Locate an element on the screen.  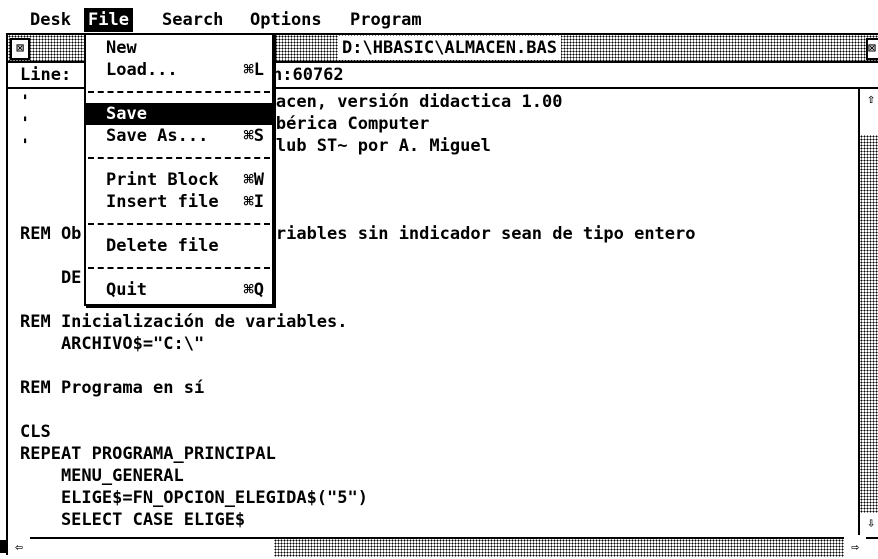
menu-item-shortcut: ⌘L is located at coordinates (253, 70).